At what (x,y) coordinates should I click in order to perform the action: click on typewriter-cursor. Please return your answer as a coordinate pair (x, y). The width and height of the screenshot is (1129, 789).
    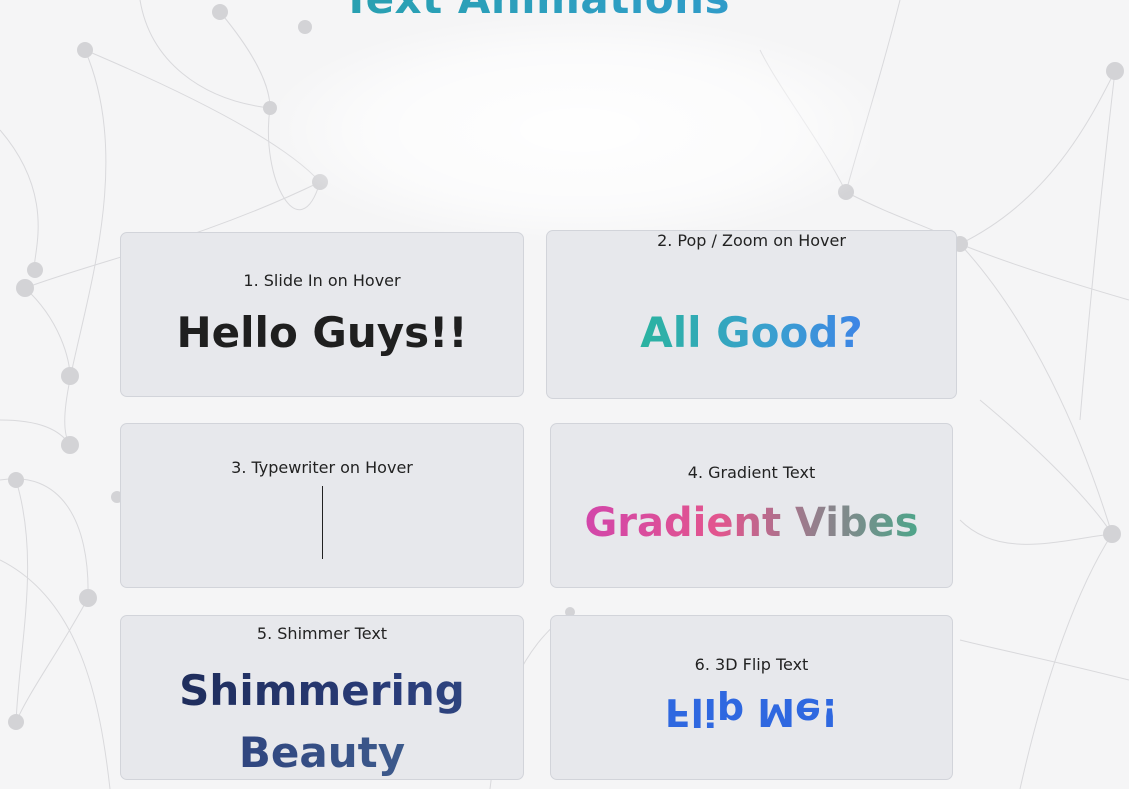
    Looking at the image, I should click on (322, 522).